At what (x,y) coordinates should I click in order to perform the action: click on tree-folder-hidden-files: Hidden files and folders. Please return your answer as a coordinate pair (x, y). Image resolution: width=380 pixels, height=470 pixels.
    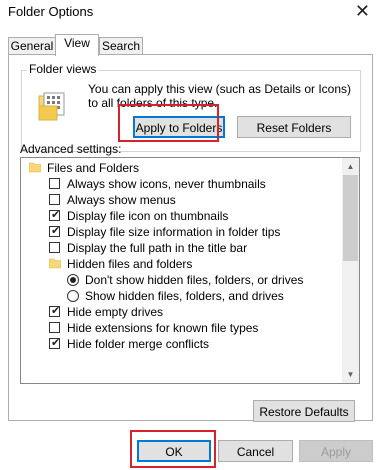
    Looking at the image, I should click on (181, 264).